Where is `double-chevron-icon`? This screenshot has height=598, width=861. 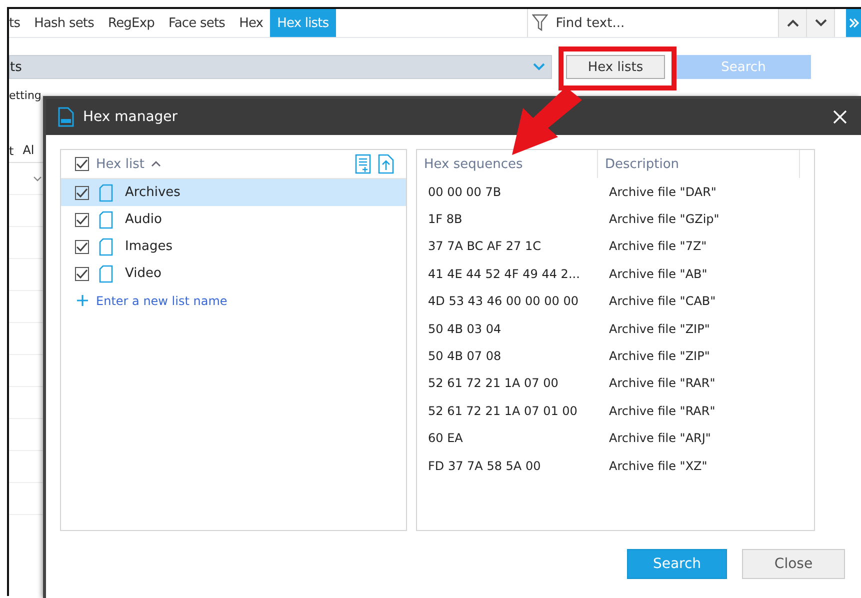 double-chevron-icon is located at coordinates (853, 23).